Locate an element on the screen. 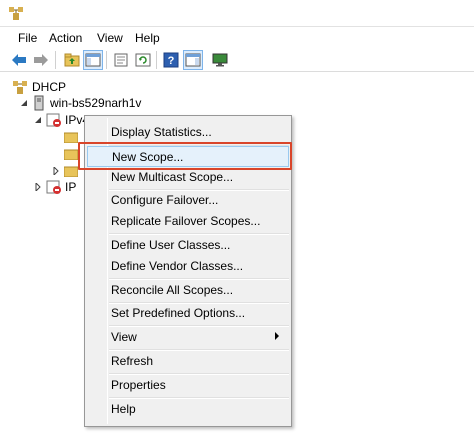  server-icon is located at coordinates (39, 103).